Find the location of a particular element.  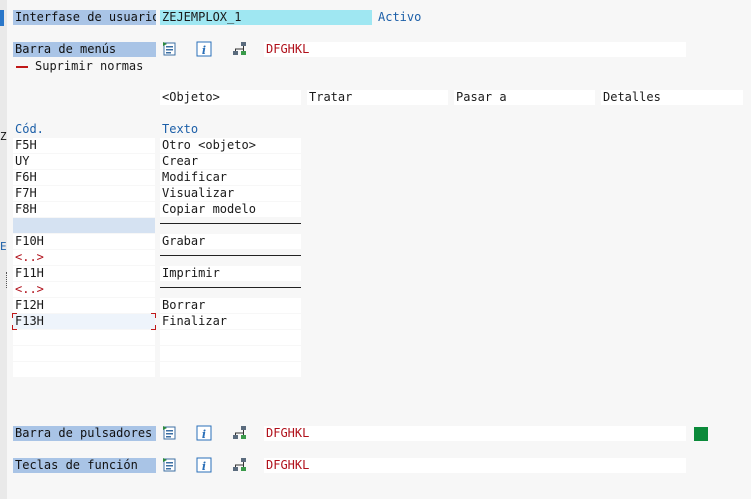

interface-label: Interfase de usuario is located at coordinates (84, 17).